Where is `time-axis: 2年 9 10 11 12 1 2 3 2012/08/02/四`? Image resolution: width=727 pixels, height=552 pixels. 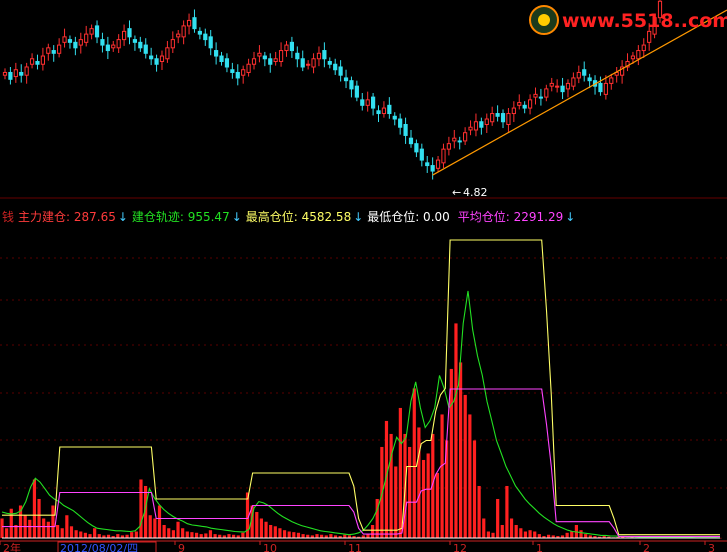
time-axis: 2年 9 10 11 12 1 2 3 2012/08/02/四 is located at coordinates (363, 546).